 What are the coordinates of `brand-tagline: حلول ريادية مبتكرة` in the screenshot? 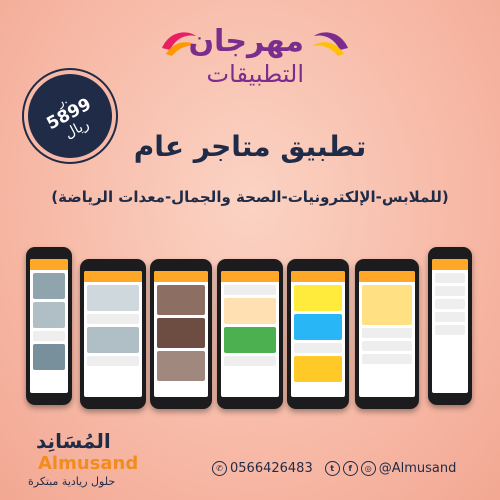 It's located at (72, 481).